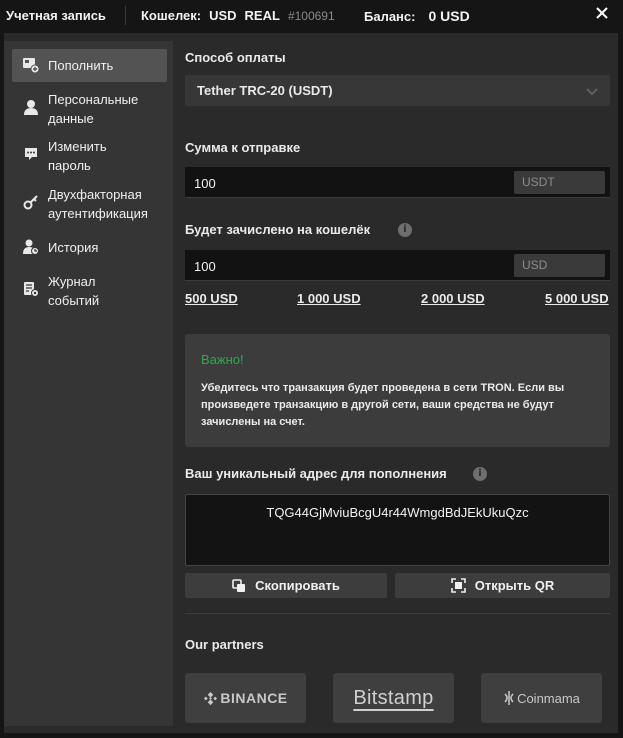 Image resolution: width=623 pixels, height=738 pixels. What do you see at coordinates (211, 298) in the screenshot?
I see `quick-amount-500: 500 USD` at bounding box center [211, 298].